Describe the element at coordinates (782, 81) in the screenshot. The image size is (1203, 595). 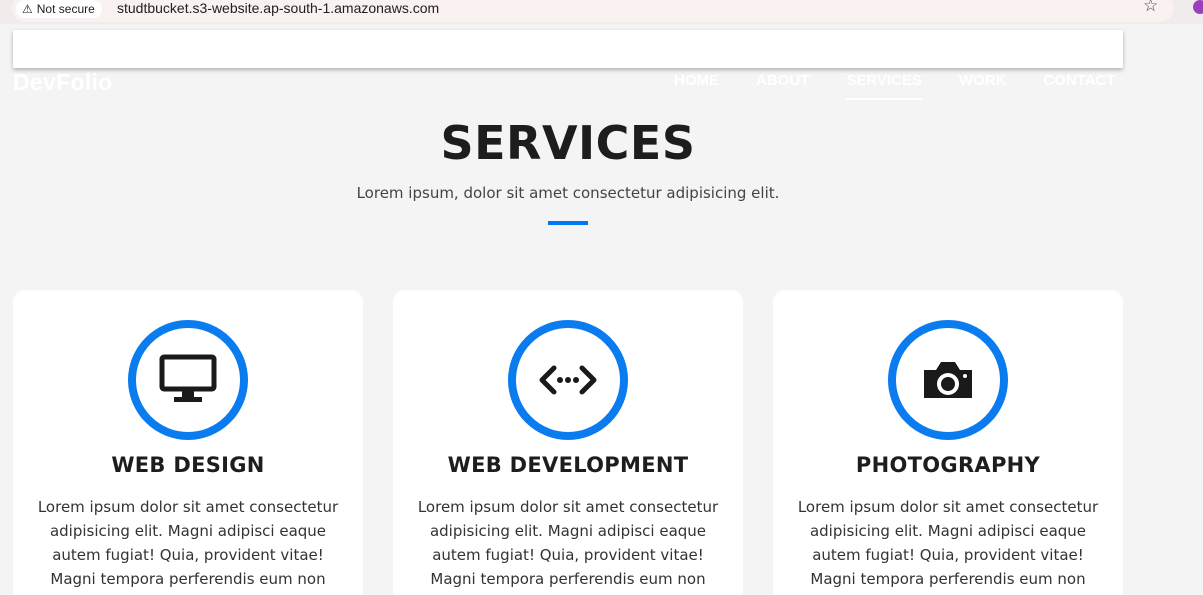
I see `nav-about: ABOUT` at that location.